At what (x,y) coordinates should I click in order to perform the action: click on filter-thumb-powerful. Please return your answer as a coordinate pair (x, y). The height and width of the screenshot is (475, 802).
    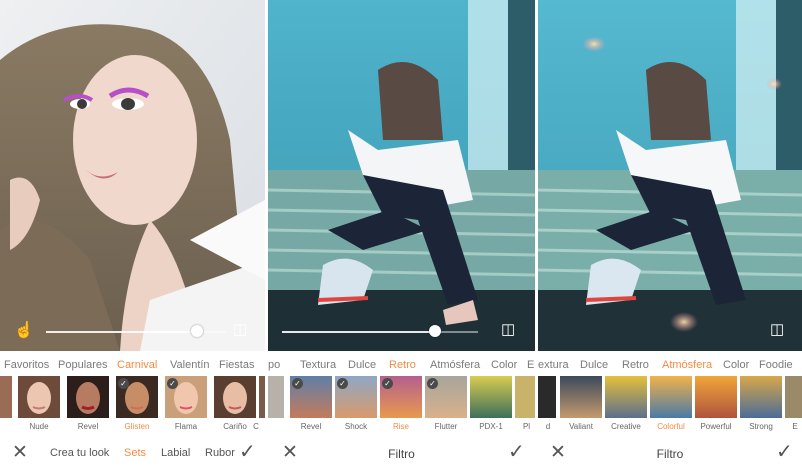
    Looking at the image, I should click on (716, 397).